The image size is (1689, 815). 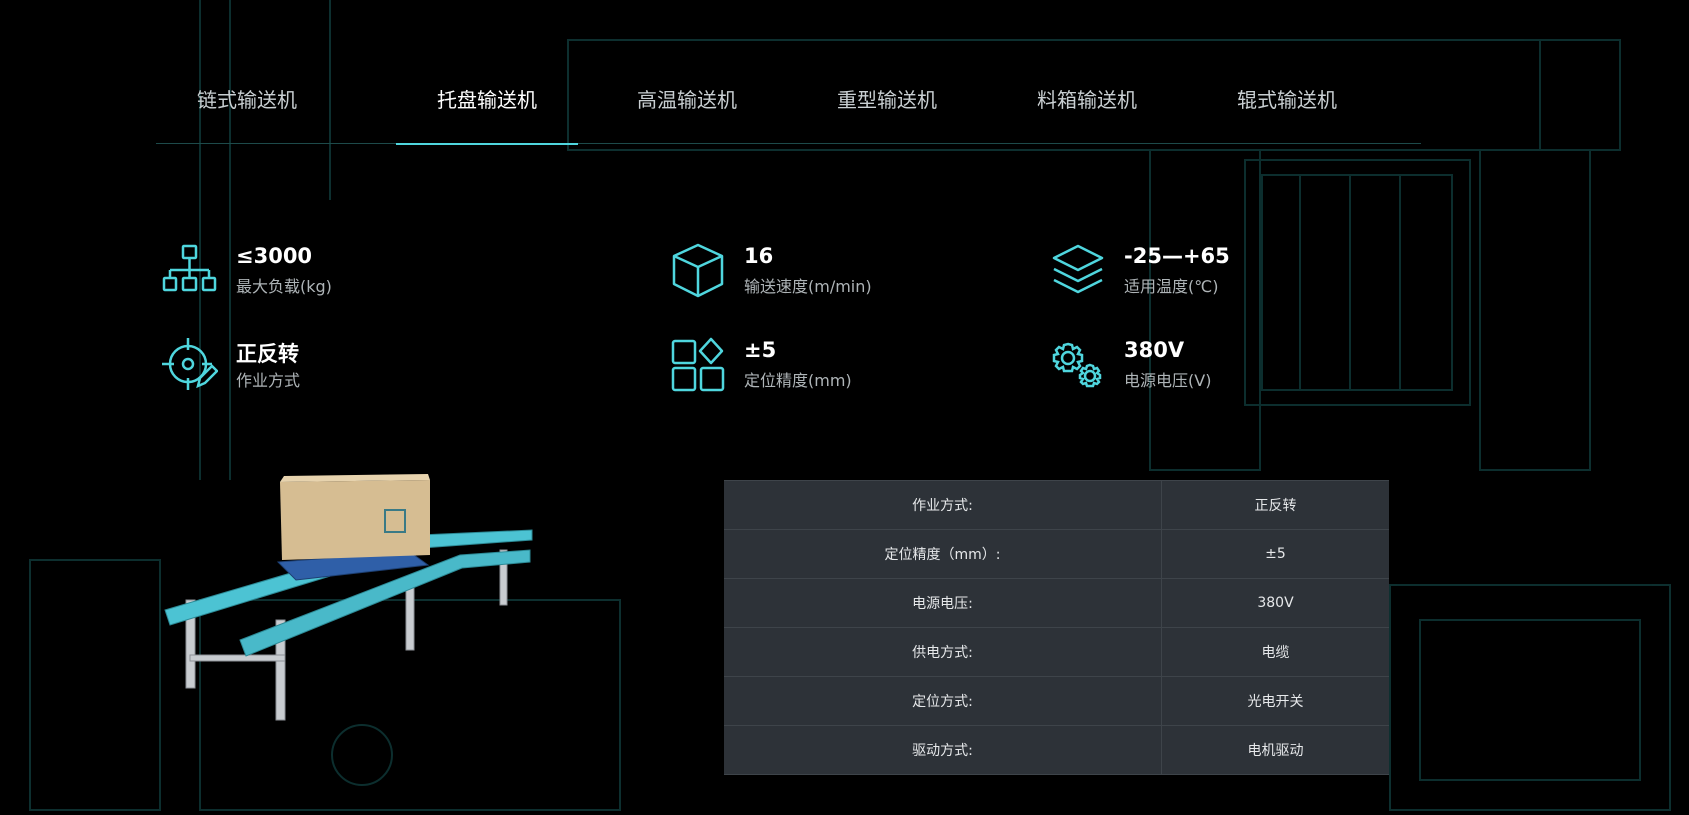 I want to click on table-row: 供电方式: 电缆, so click(x=1056, y=652).